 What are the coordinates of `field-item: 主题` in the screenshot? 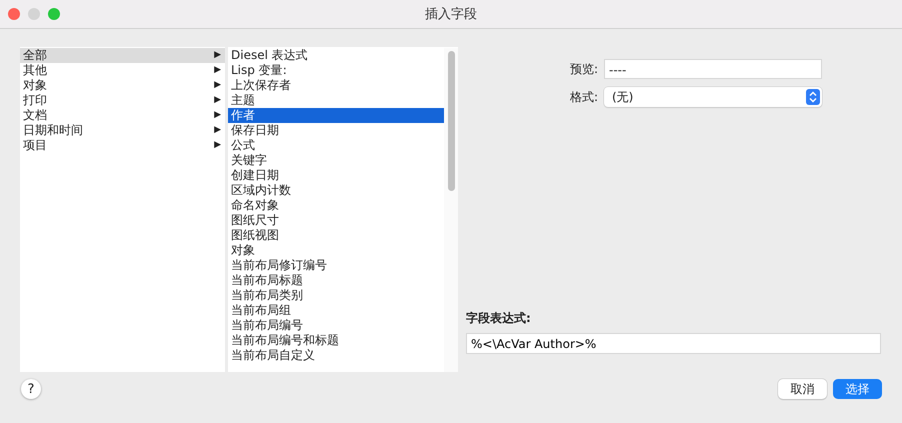 It's located at (336, 100).